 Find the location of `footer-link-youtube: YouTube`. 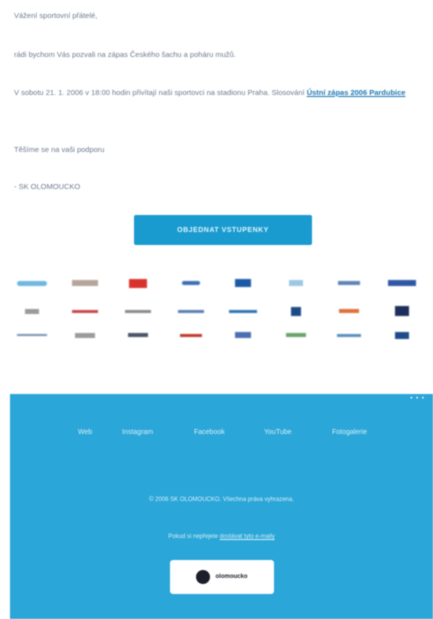

footer-link-youtube: YouTube is located at coordinates (278, 432).